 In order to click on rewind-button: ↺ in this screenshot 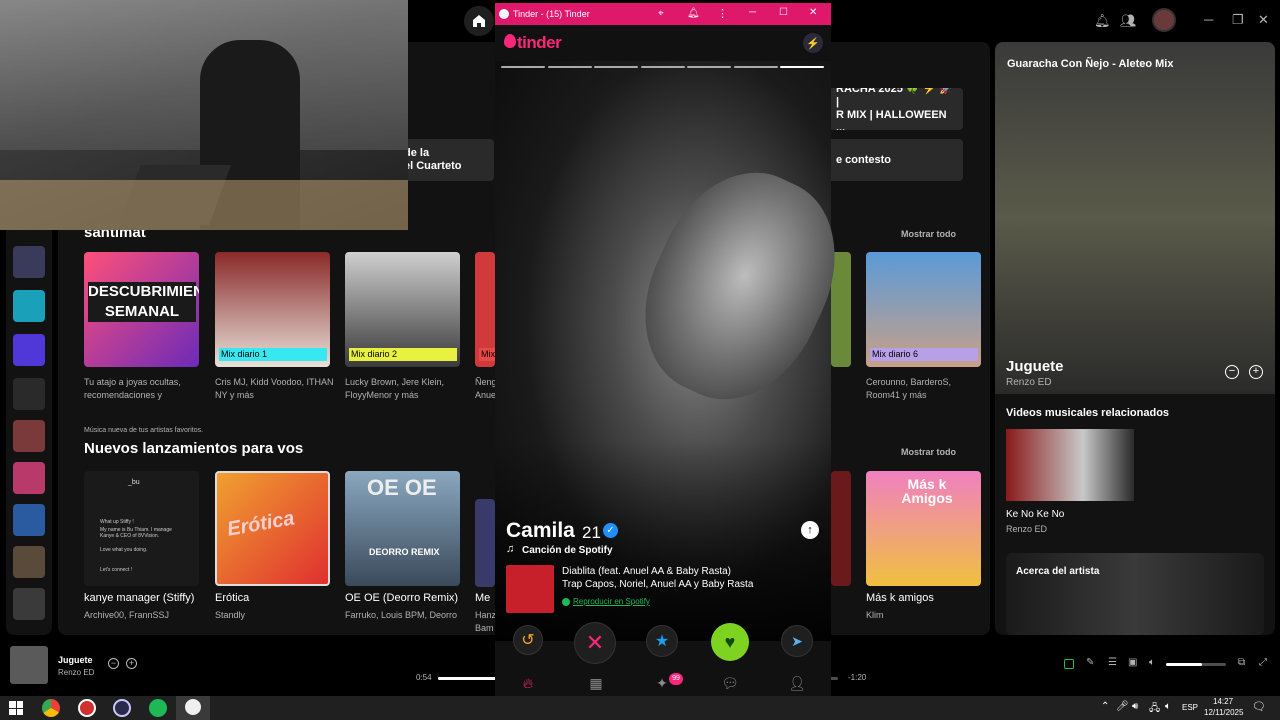, I will do `click(528, 640)`.